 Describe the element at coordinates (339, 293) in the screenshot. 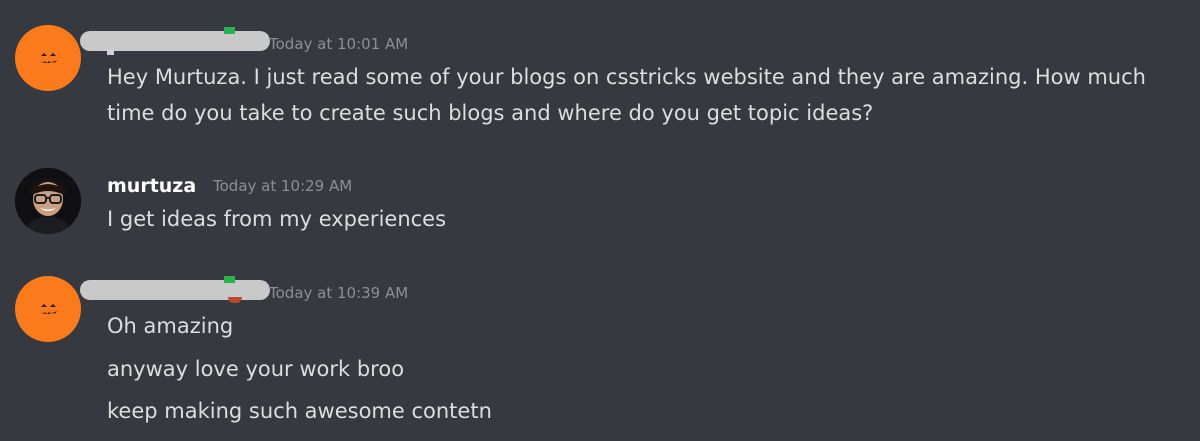

I see `timestamp: Today at 10:39 AM` at that location.